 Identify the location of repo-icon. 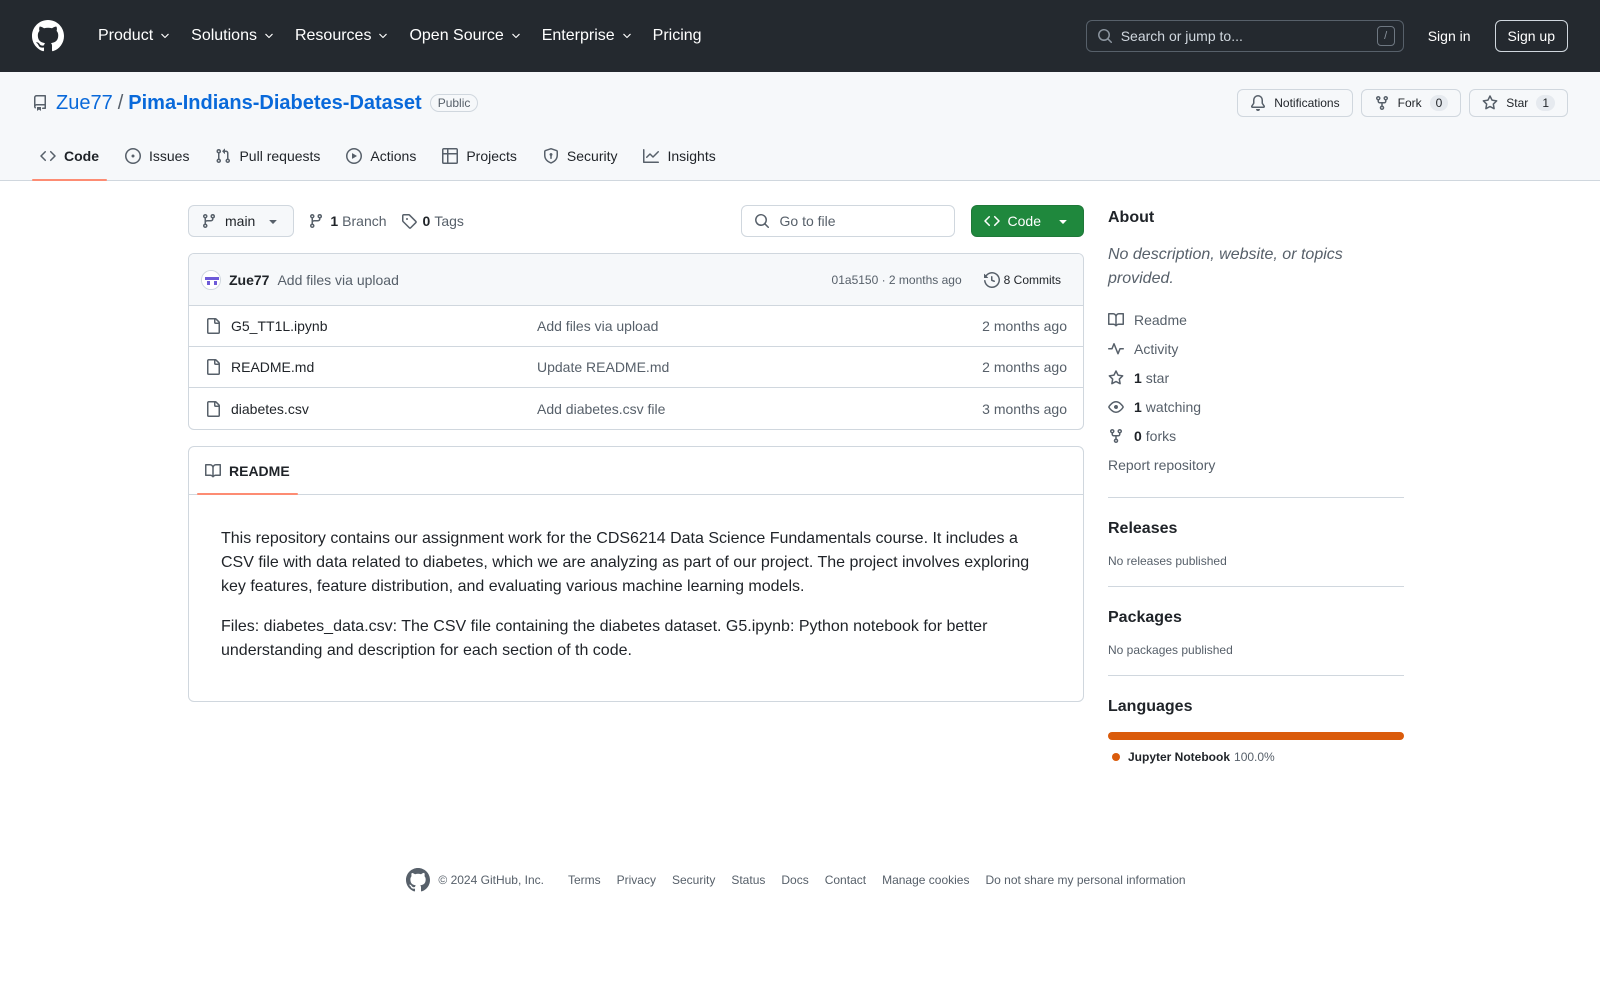
(40, 103).